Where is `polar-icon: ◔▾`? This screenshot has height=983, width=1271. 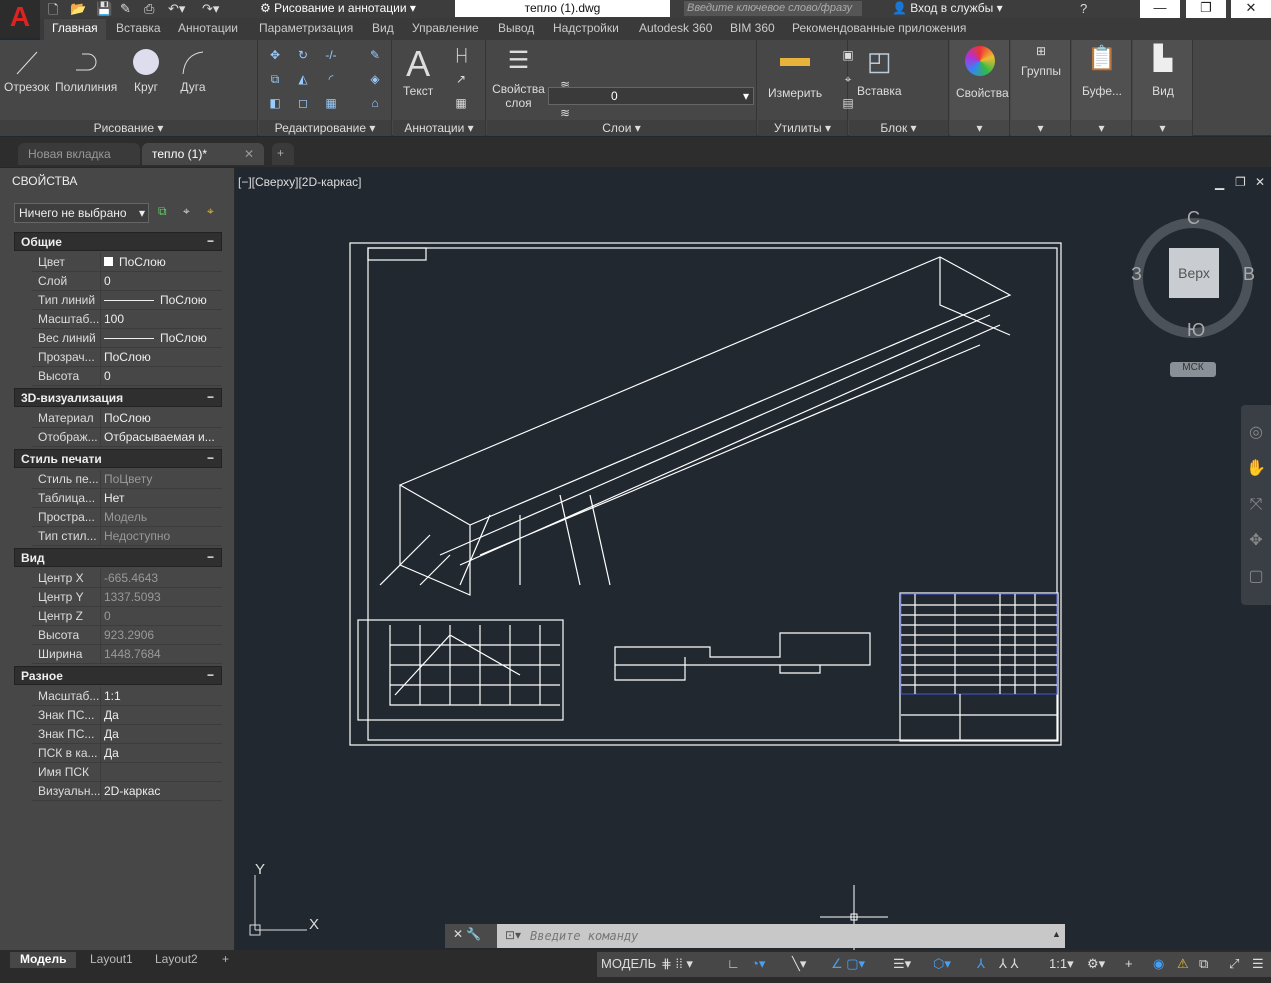
polar-icon: ◔▾ is located at coordinates (758, 964).